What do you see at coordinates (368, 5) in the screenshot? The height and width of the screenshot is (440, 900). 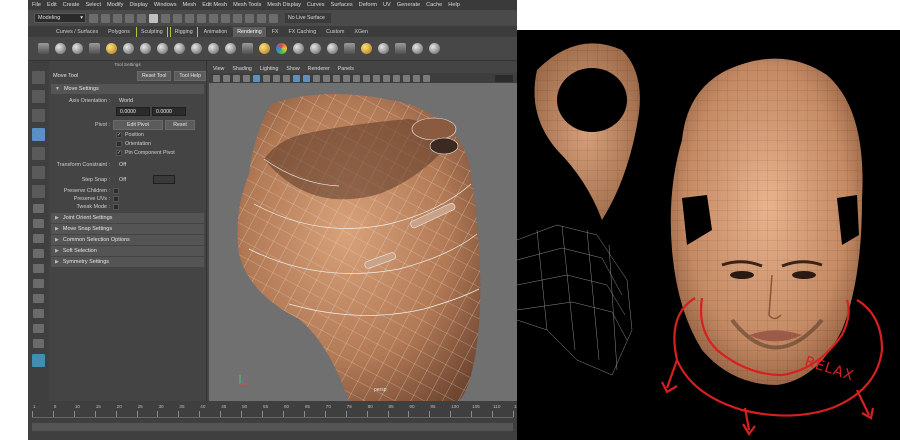 I see `menu-deform: Deform` at bounding box center [368, 5].